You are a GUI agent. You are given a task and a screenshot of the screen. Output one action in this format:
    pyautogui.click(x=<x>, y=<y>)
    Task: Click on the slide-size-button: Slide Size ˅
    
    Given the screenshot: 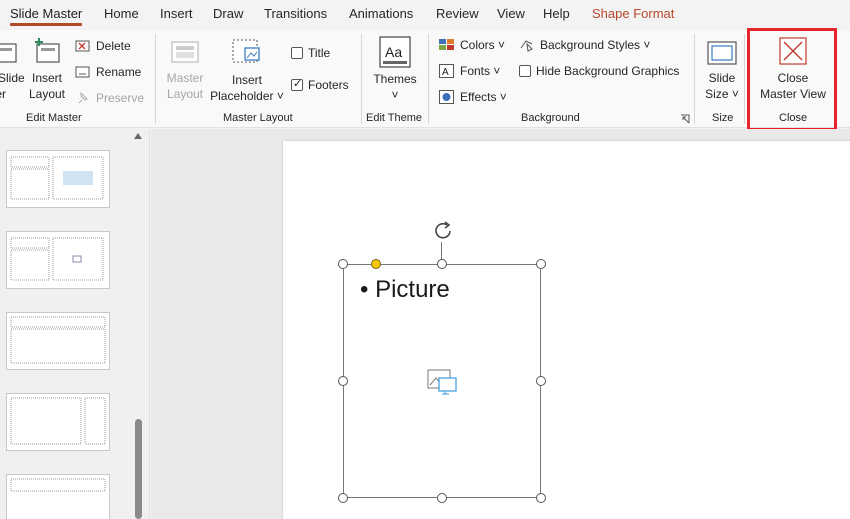 What is the action you would take?
    pyautogui.click(x=722, y=86)
    